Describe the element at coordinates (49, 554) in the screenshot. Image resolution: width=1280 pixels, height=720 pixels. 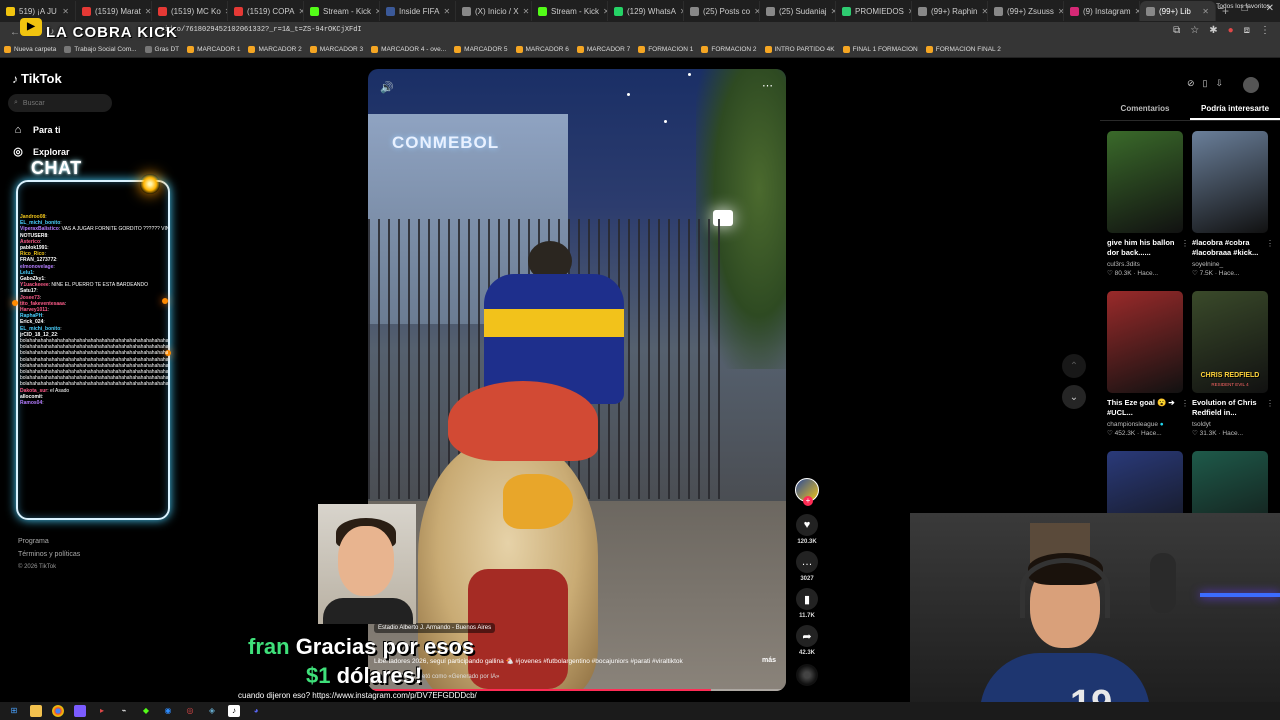
I see `footer-link-terminos: Términos y políticas` at that location.